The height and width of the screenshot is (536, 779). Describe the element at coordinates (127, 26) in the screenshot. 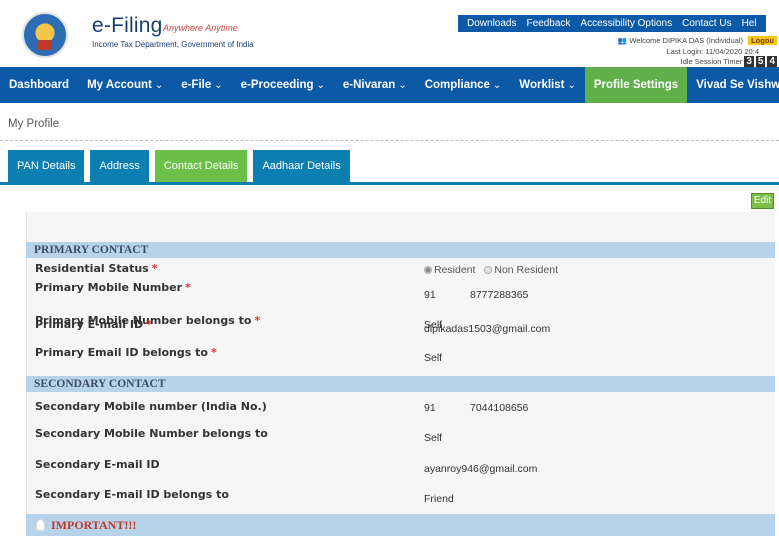

I see `logo-title: e-Filing` at that location.